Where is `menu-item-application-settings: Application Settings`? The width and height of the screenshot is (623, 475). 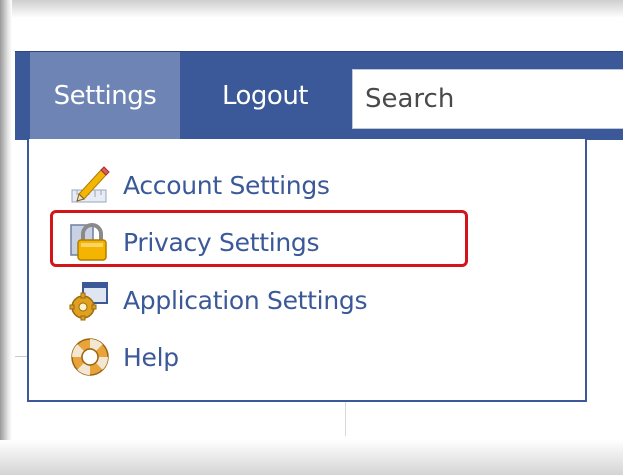 menu-item-application-settings: Application Settings is located at coordinates (269, 300).